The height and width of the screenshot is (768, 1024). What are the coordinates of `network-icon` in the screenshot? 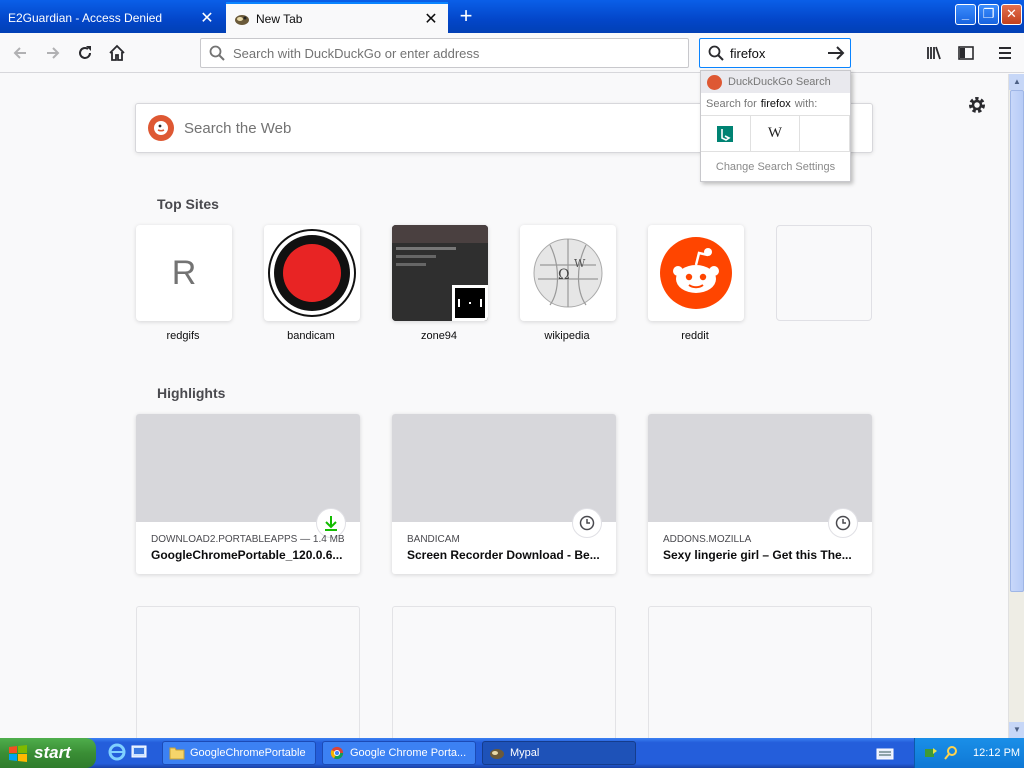 It's located at (931, 753).